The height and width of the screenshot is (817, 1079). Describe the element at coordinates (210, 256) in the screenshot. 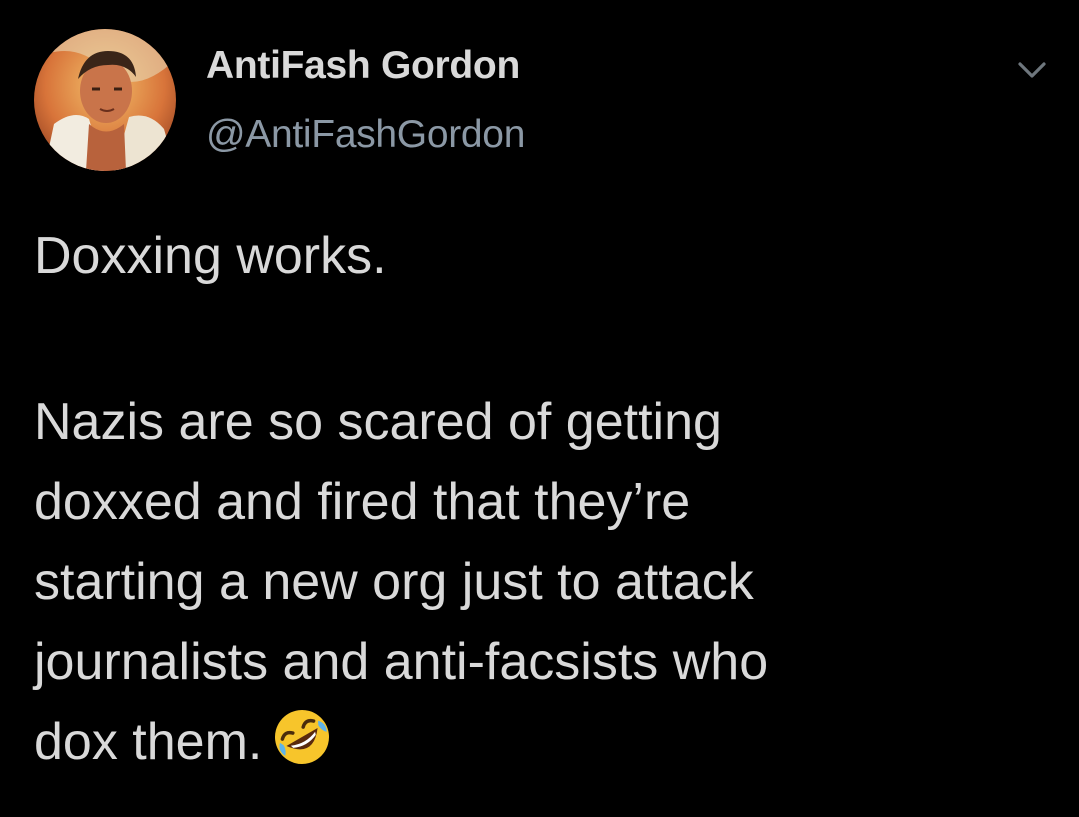

I see `tweet-line: Doxxing works.` at that location.